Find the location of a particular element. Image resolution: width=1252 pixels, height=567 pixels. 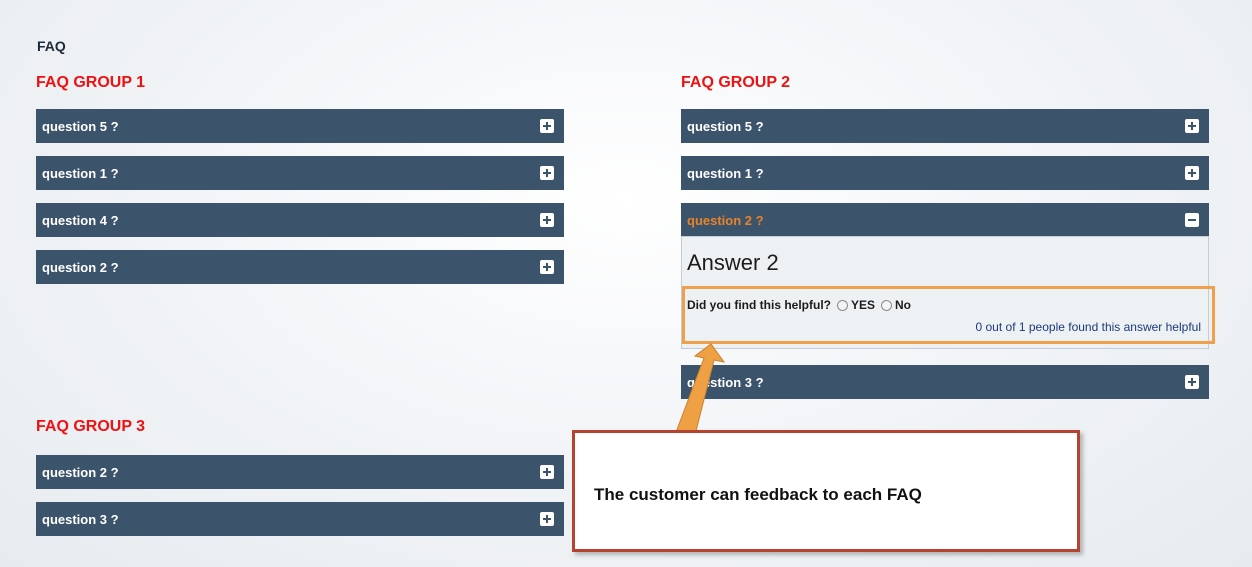

answer-text: Answer 2 is located at coordinates (733, 262).